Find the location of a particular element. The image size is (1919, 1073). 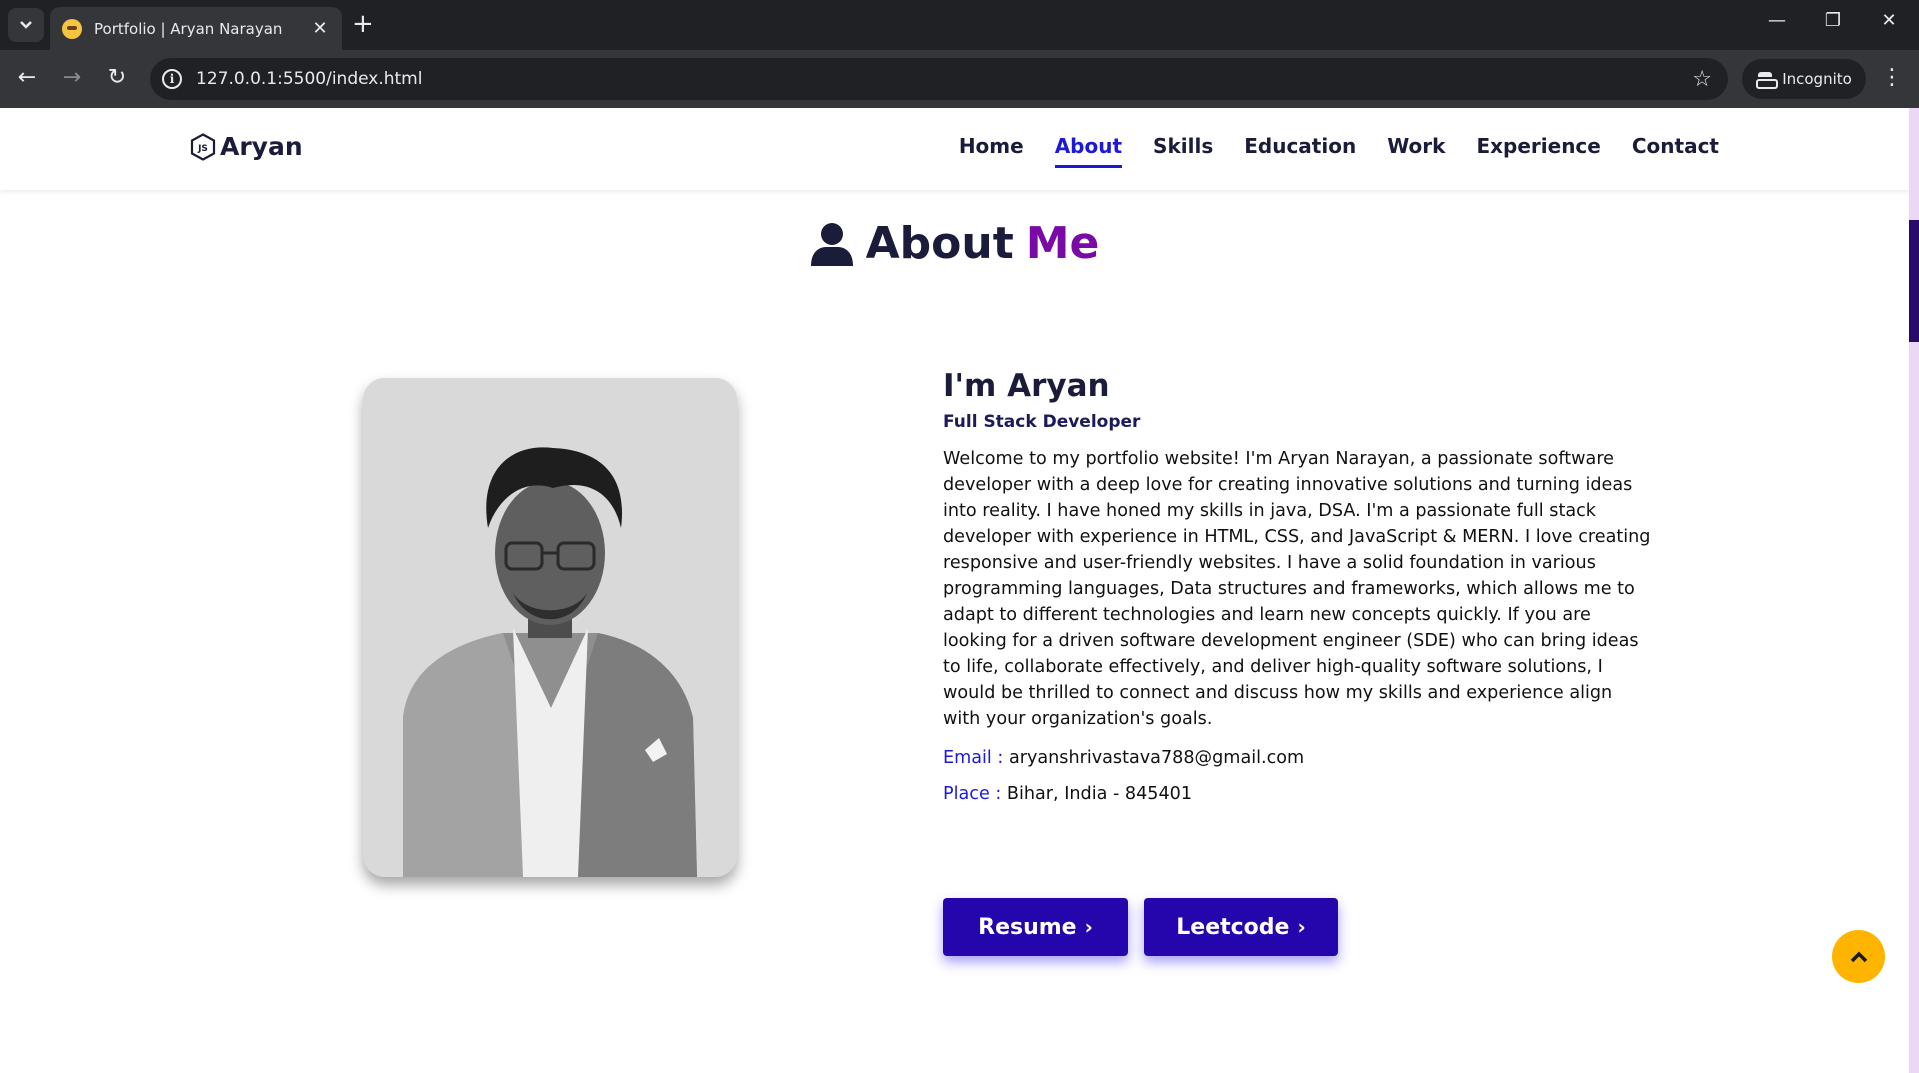

action-buttons: Resume › Leetcode › is located at coordinates (1148, 927).